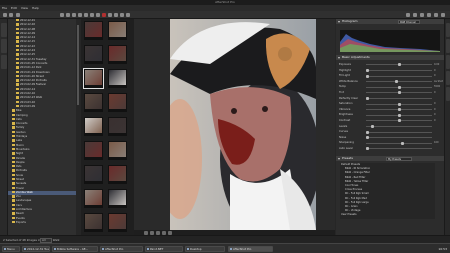  What do you see at coordinates (44, 222) in the screenshot?
I see `tree-folder: Exports` at bounding box center [44, 222].